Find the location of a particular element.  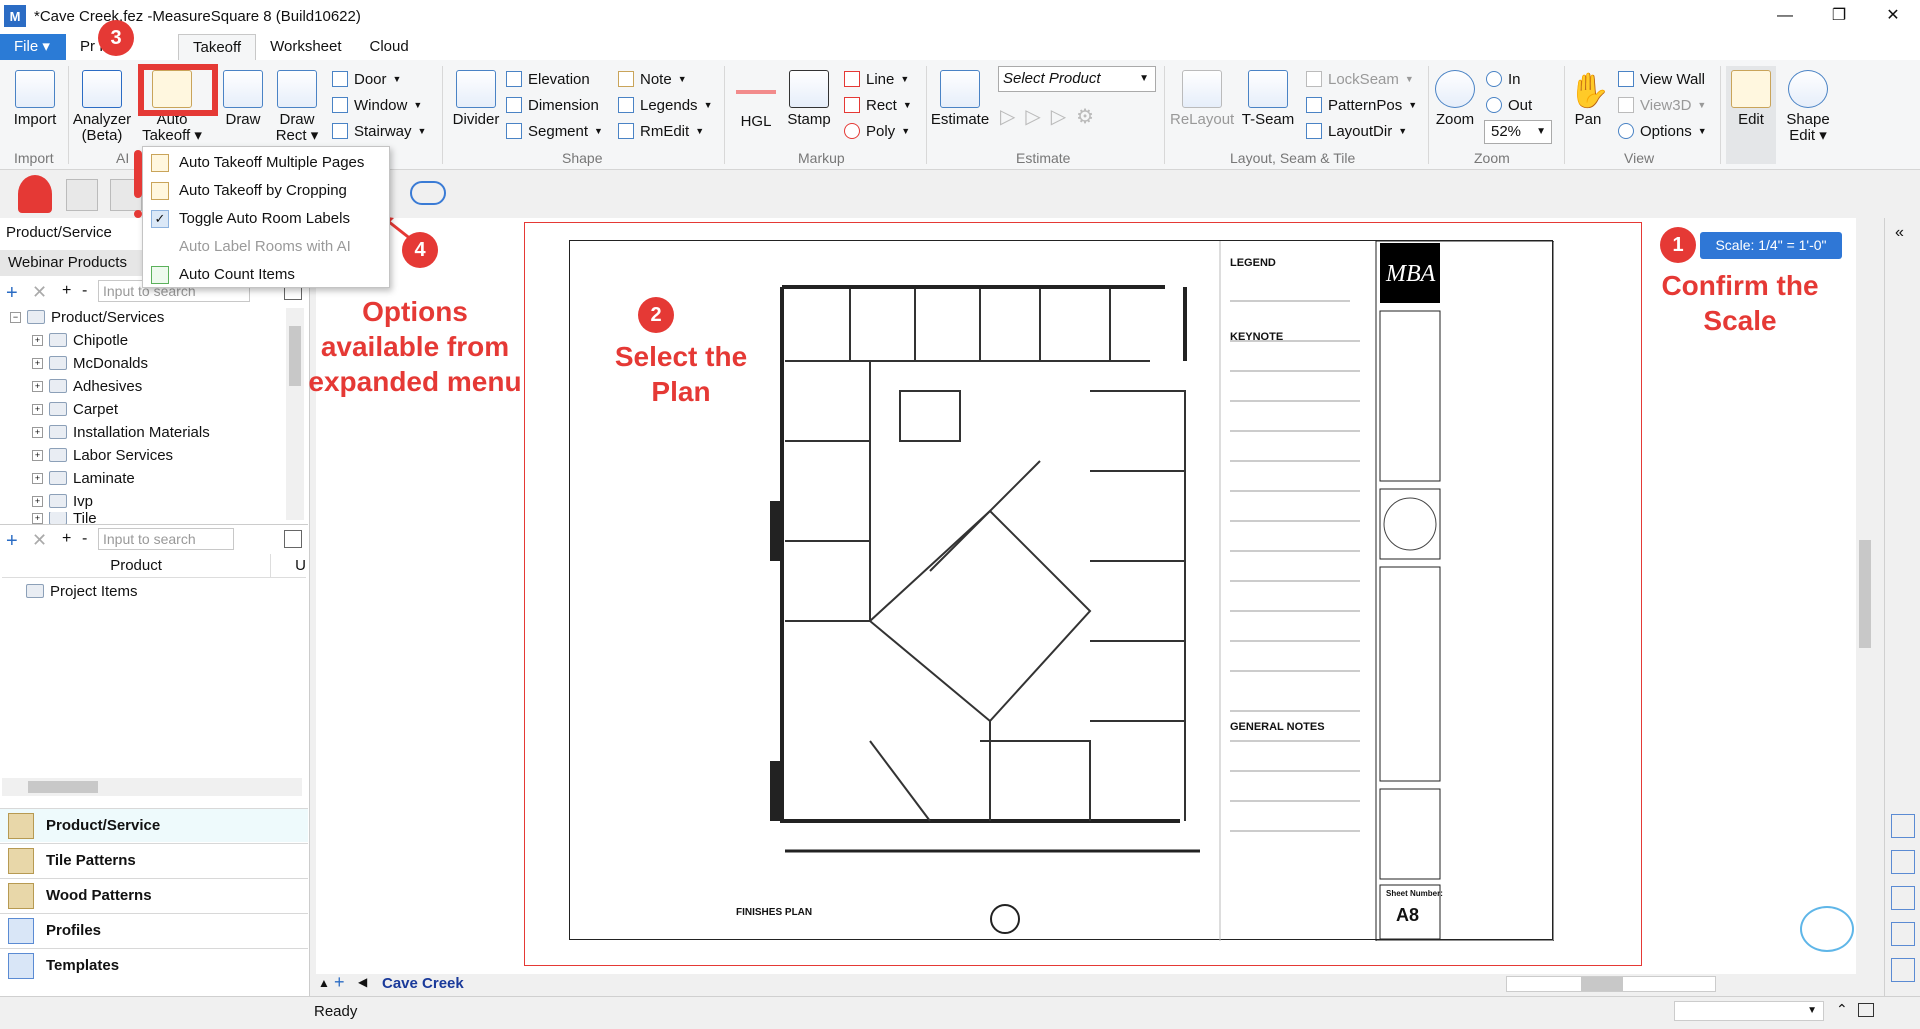

snap-icon is located at coordinates (1903, 970).